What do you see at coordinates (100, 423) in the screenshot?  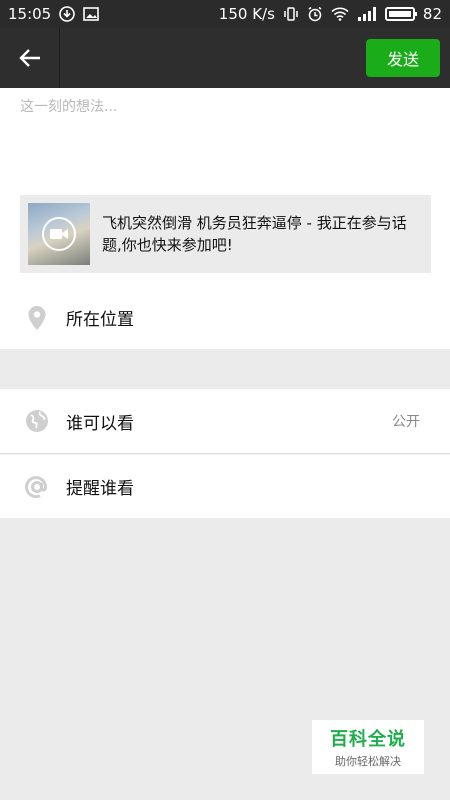 I see `visibility-label: 谁可以看` at bounding box center [100, 423].